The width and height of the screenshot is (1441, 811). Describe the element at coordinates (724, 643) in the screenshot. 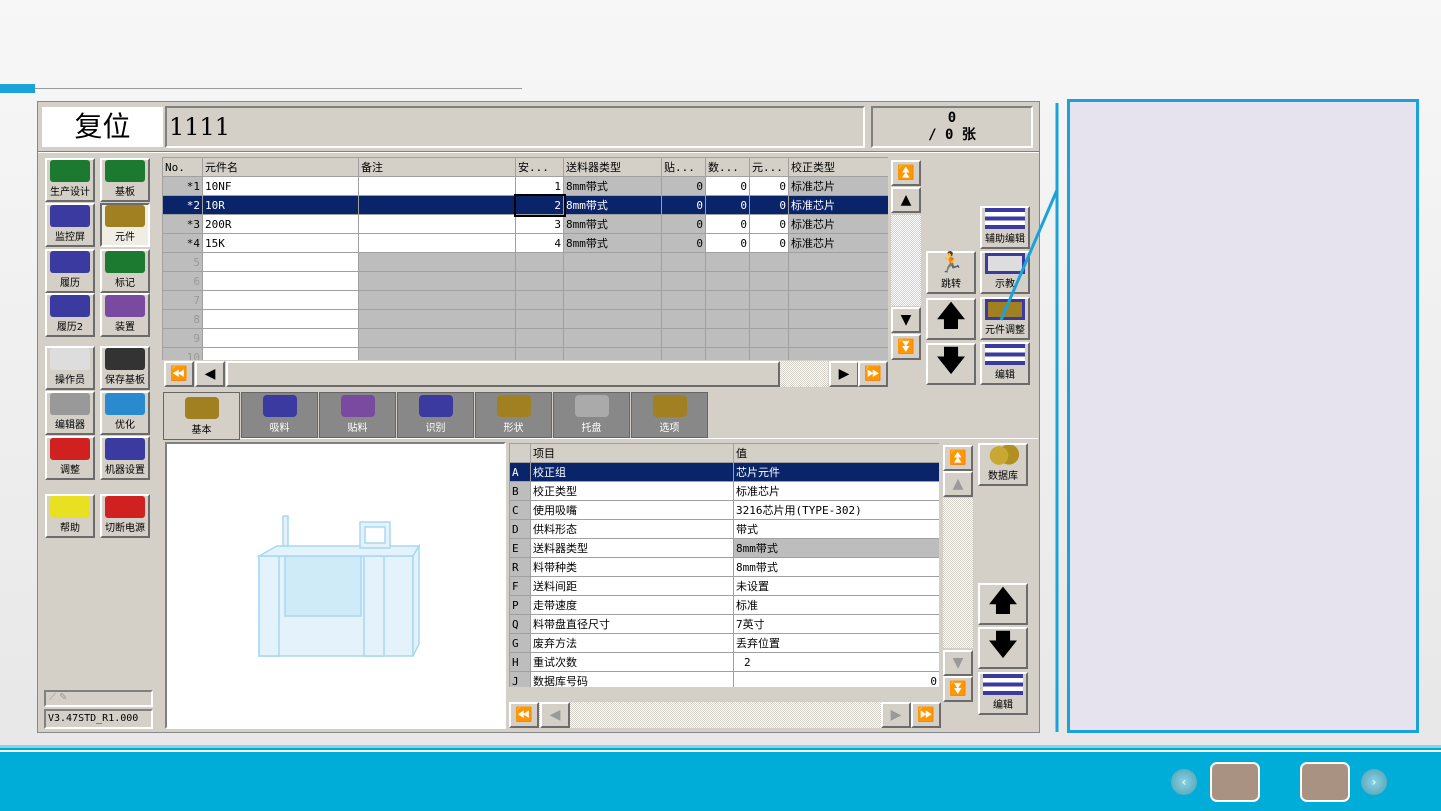

I see `property-row: G 废弃方法 丢弃位置` at that location.